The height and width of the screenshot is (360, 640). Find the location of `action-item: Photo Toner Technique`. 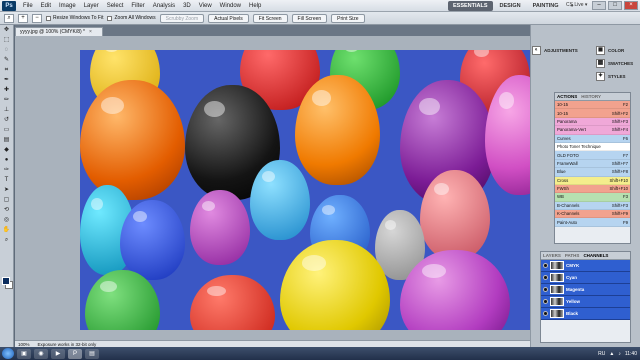

action-item: Photo Toner Technique is located at coordinates (592, 147).